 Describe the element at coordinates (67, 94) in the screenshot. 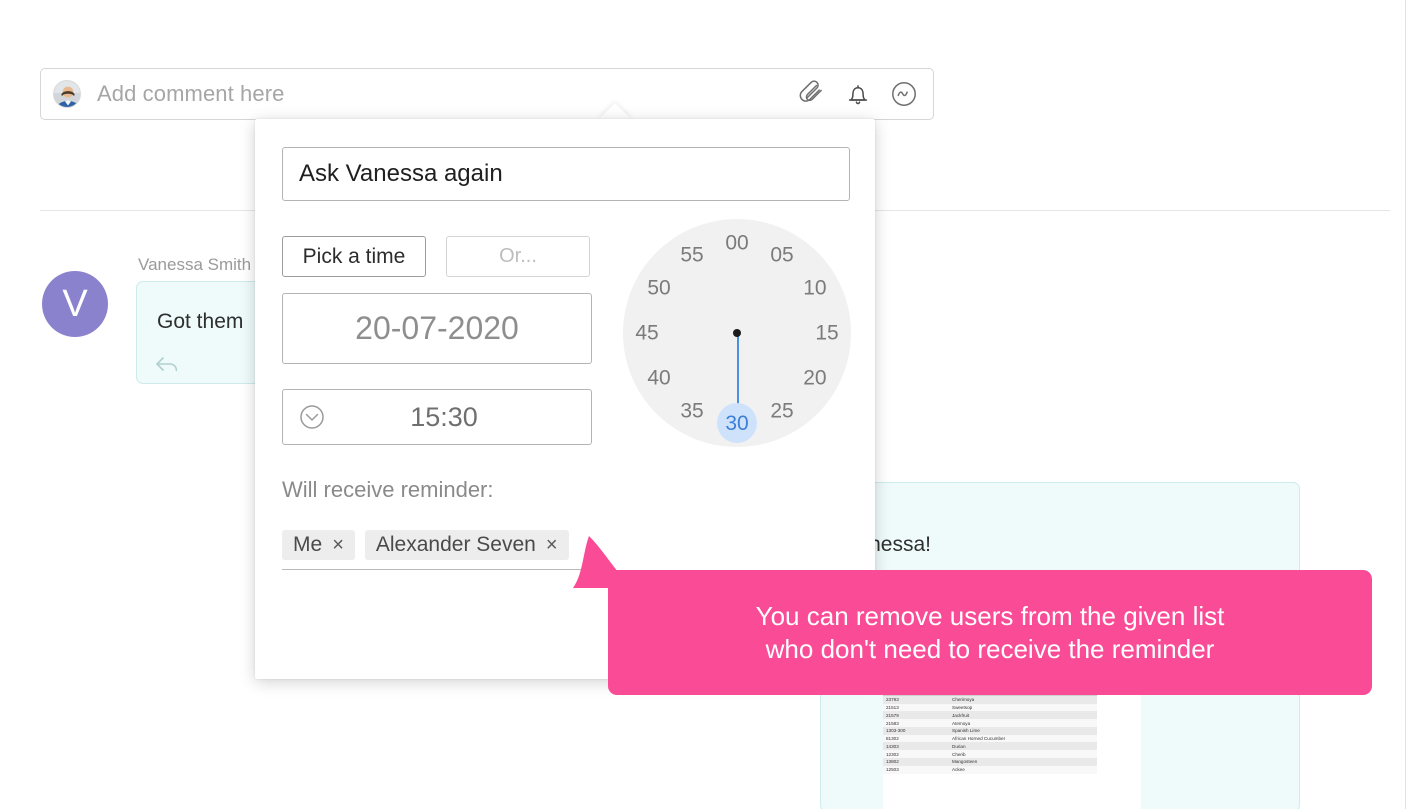

I see `composer-user-avatar` at that location.